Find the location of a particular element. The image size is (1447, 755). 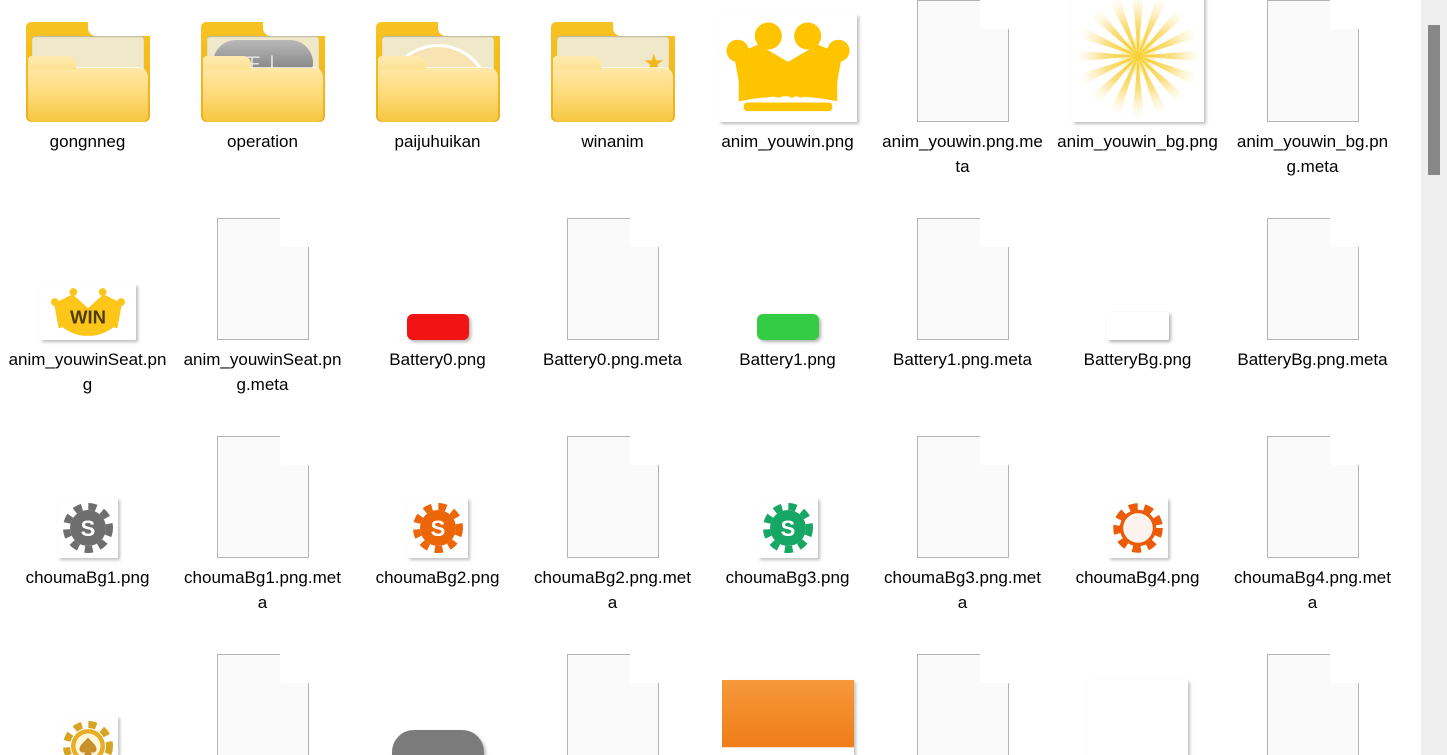

file-item: anim_youwin_bg.png is located at coordinates (1137, 77).